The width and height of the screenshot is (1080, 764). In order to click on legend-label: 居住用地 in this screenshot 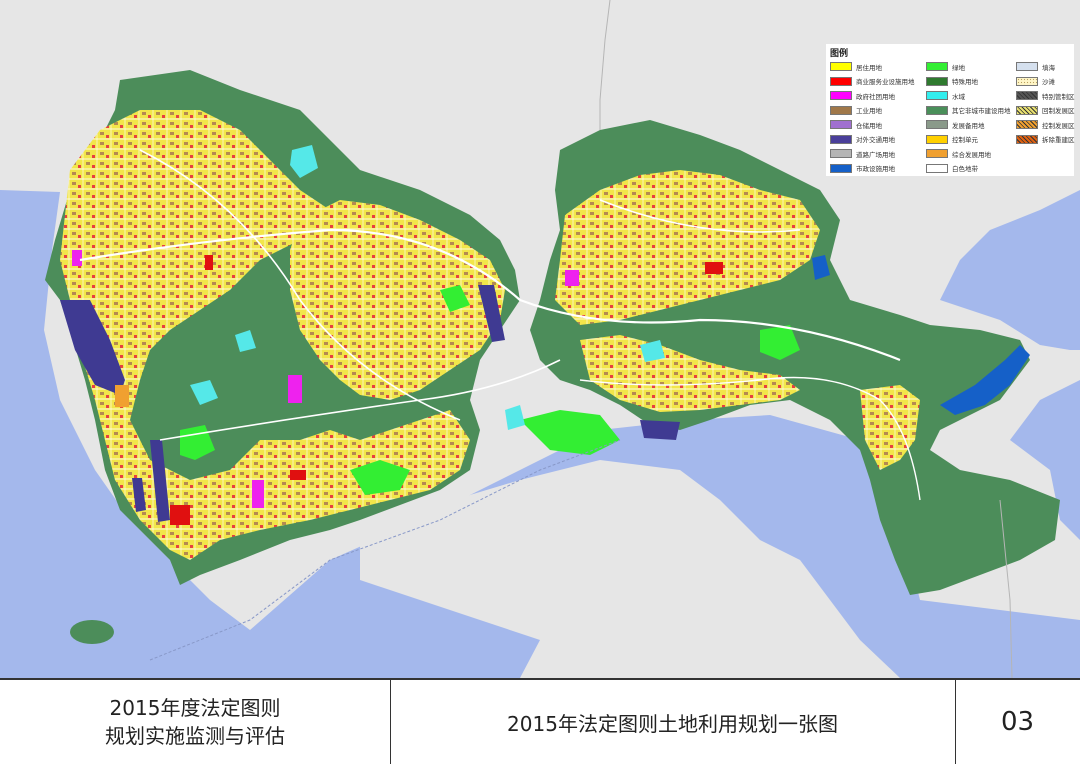, I will do `click(869, 67)`.